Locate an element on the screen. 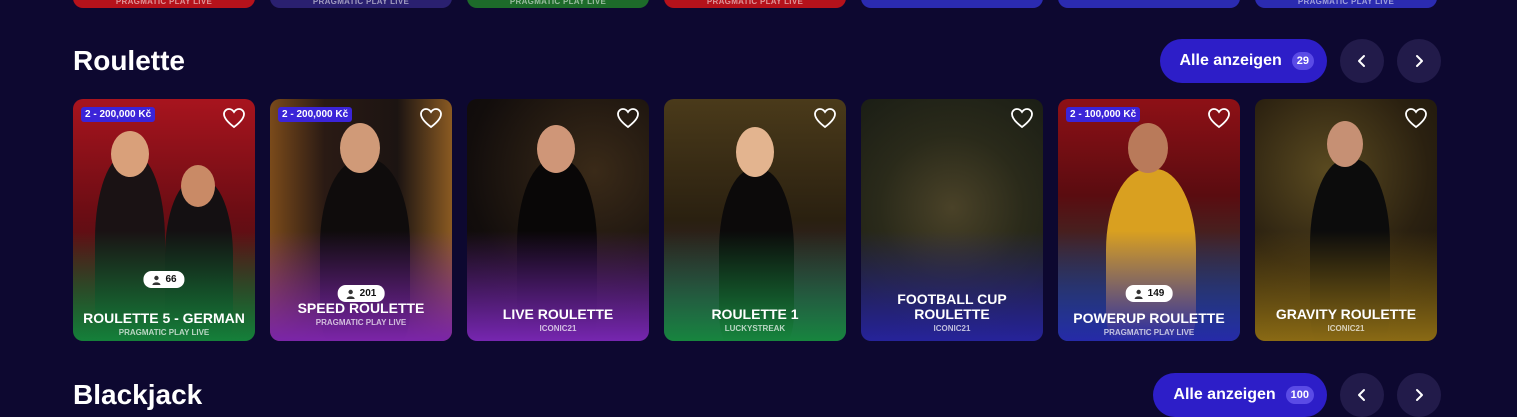 The width and height of the screenshot is (1517, 417). player-count-value: 66 is located at coordinates (171, 279).